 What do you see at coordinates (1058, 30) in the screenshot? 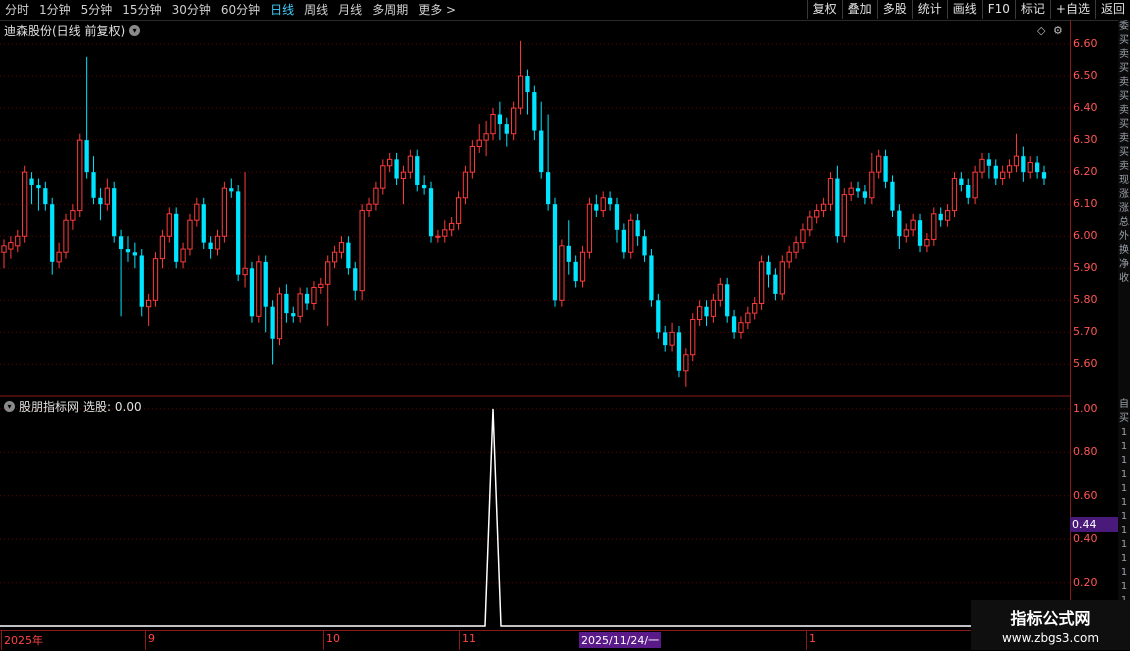
I see `gear-icon: ⚙` at bounding box center [1058, 30].